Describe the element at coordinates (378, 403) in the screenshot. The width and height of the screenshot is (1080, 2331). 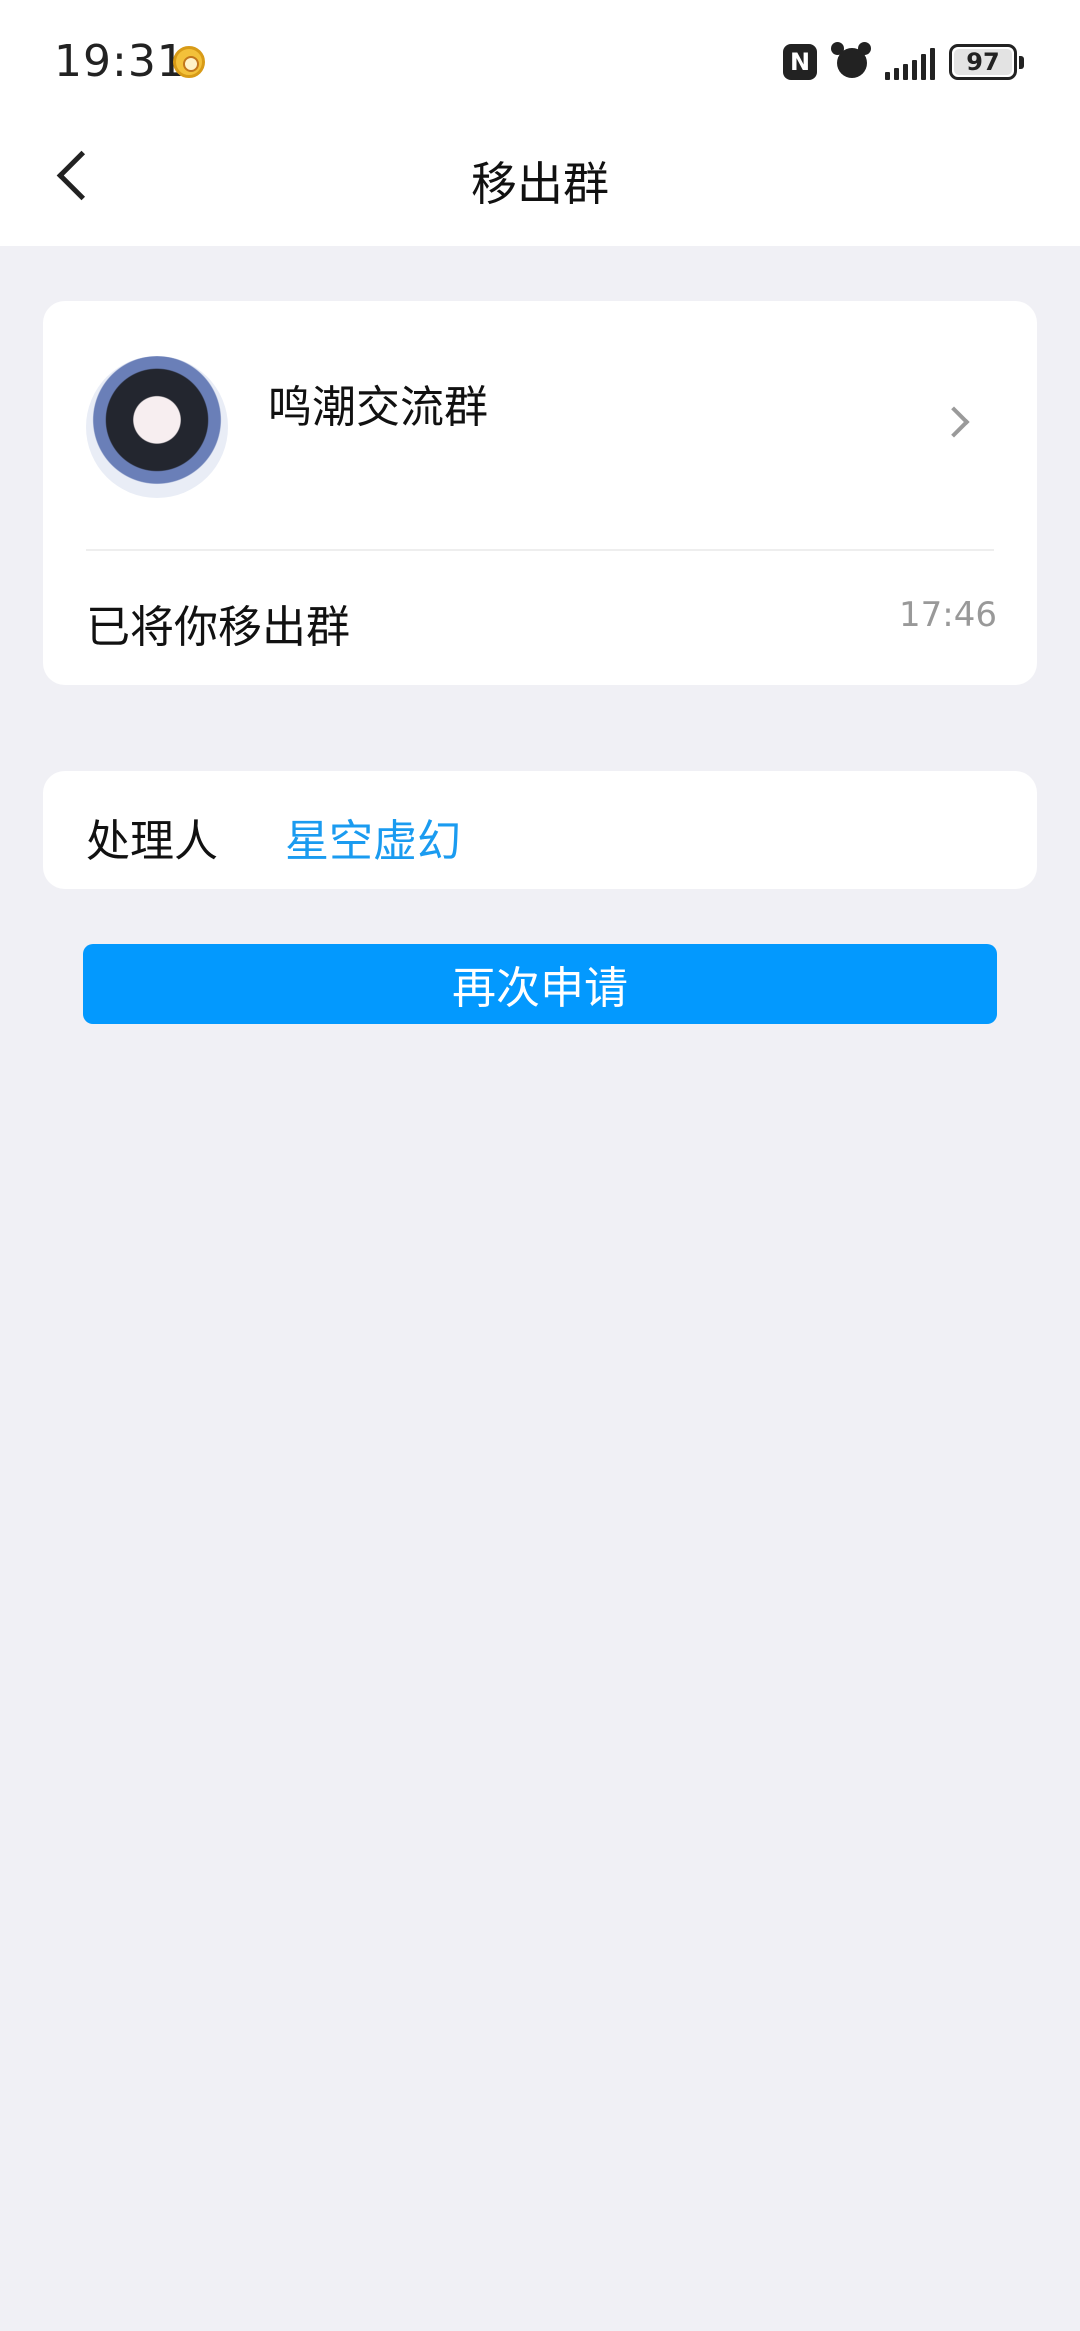
I see `group-name: 鸣潮交流群` at that location.